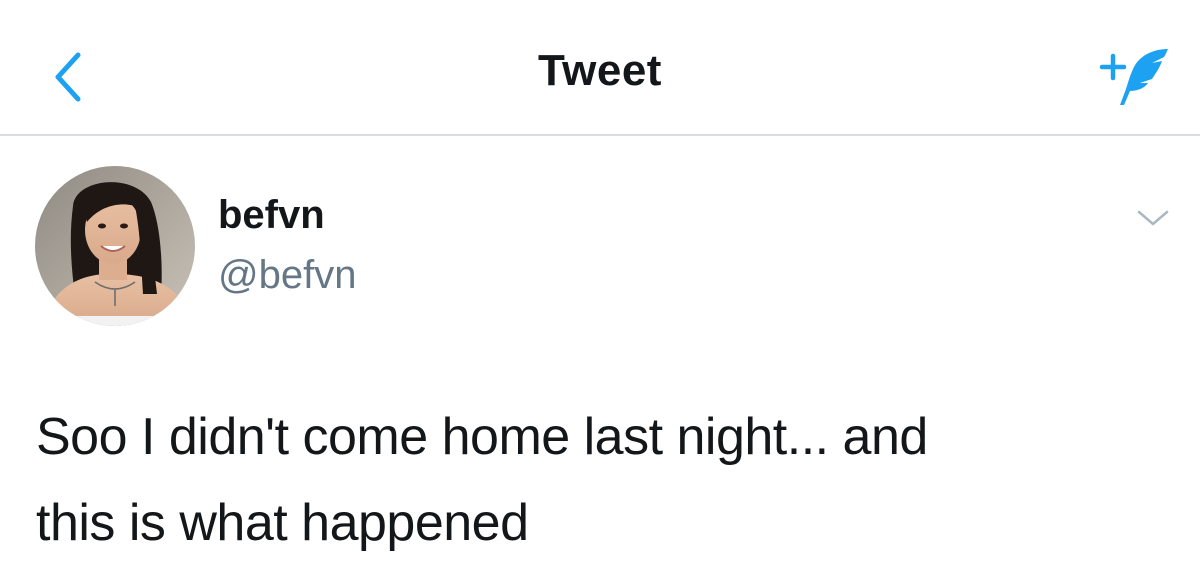 This screenshot has width=1200, height=587. I want to click on author-name: befvn, so click(271, 215).